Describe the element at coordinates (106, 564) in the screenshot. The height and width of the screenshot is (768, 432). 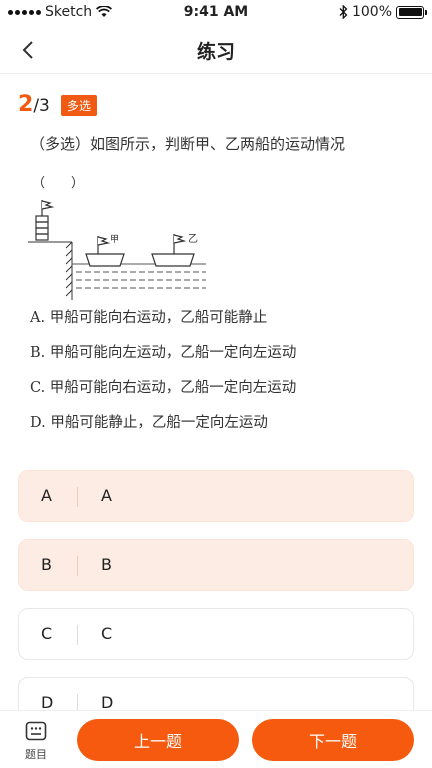
I see `answer-text: B` at that location.